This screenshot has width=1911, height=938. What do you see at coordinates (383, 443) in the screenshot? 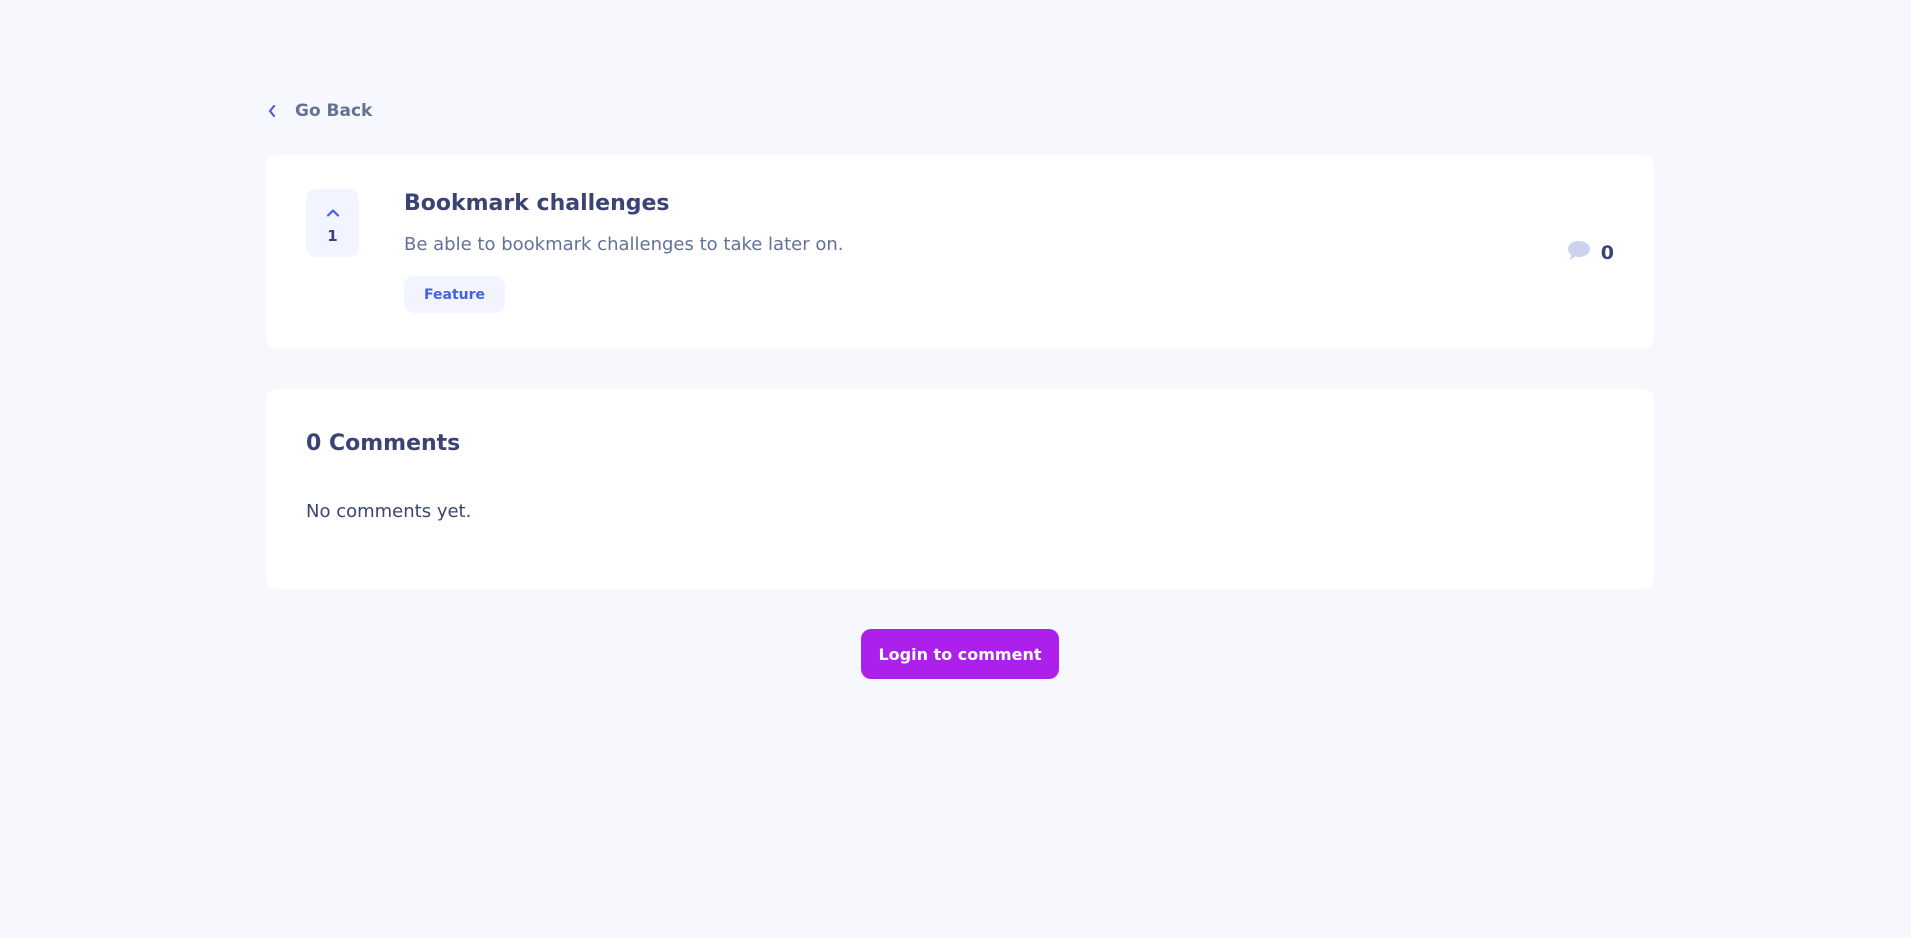
I see `comments-heading: 0 Comments` at bounding box center [383, 443].